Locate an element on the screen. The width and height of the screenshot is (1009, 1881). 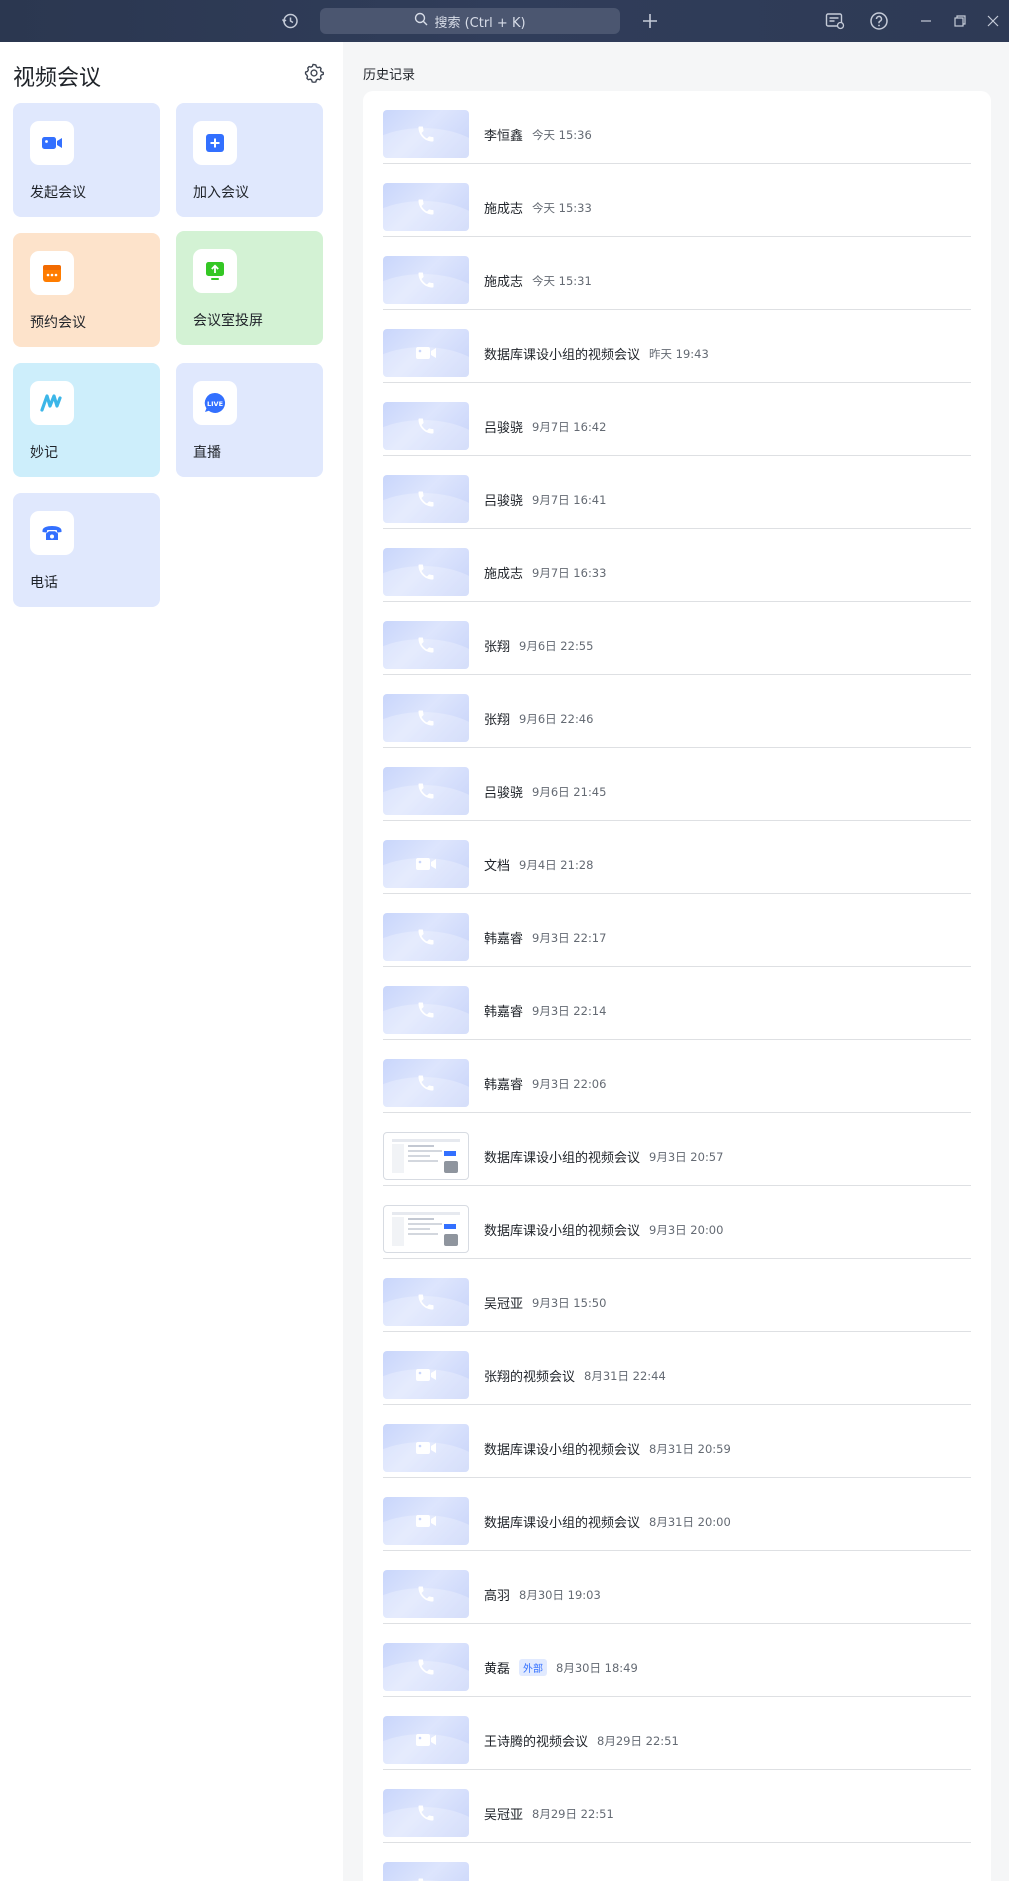
history-item: 韩嘉睿 9月3日 22:06 is located at coordinates (677, 1076).